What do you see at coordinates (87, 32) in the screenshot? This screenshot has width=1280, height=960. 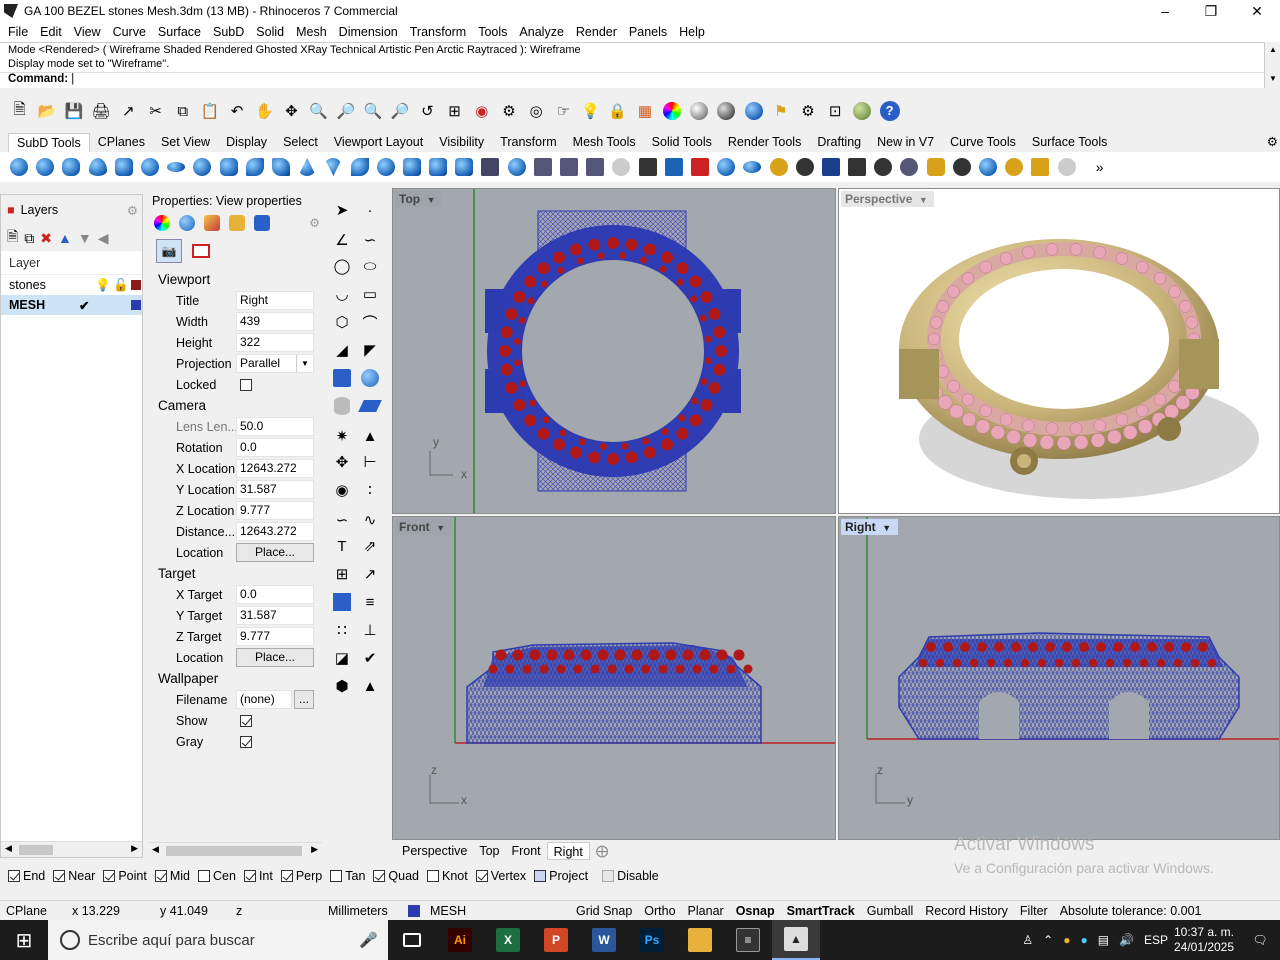 I see `menu-view: View` at bounding box center [87, 32].